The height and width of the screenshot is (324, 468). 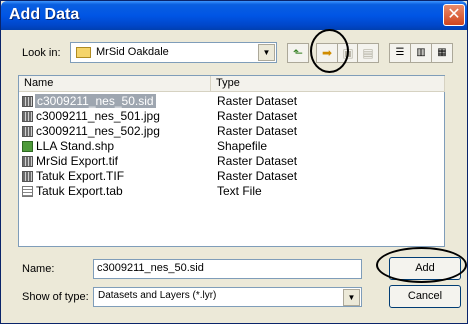 I want to click on details-view-button: ▥, so click(x=421, y=53).